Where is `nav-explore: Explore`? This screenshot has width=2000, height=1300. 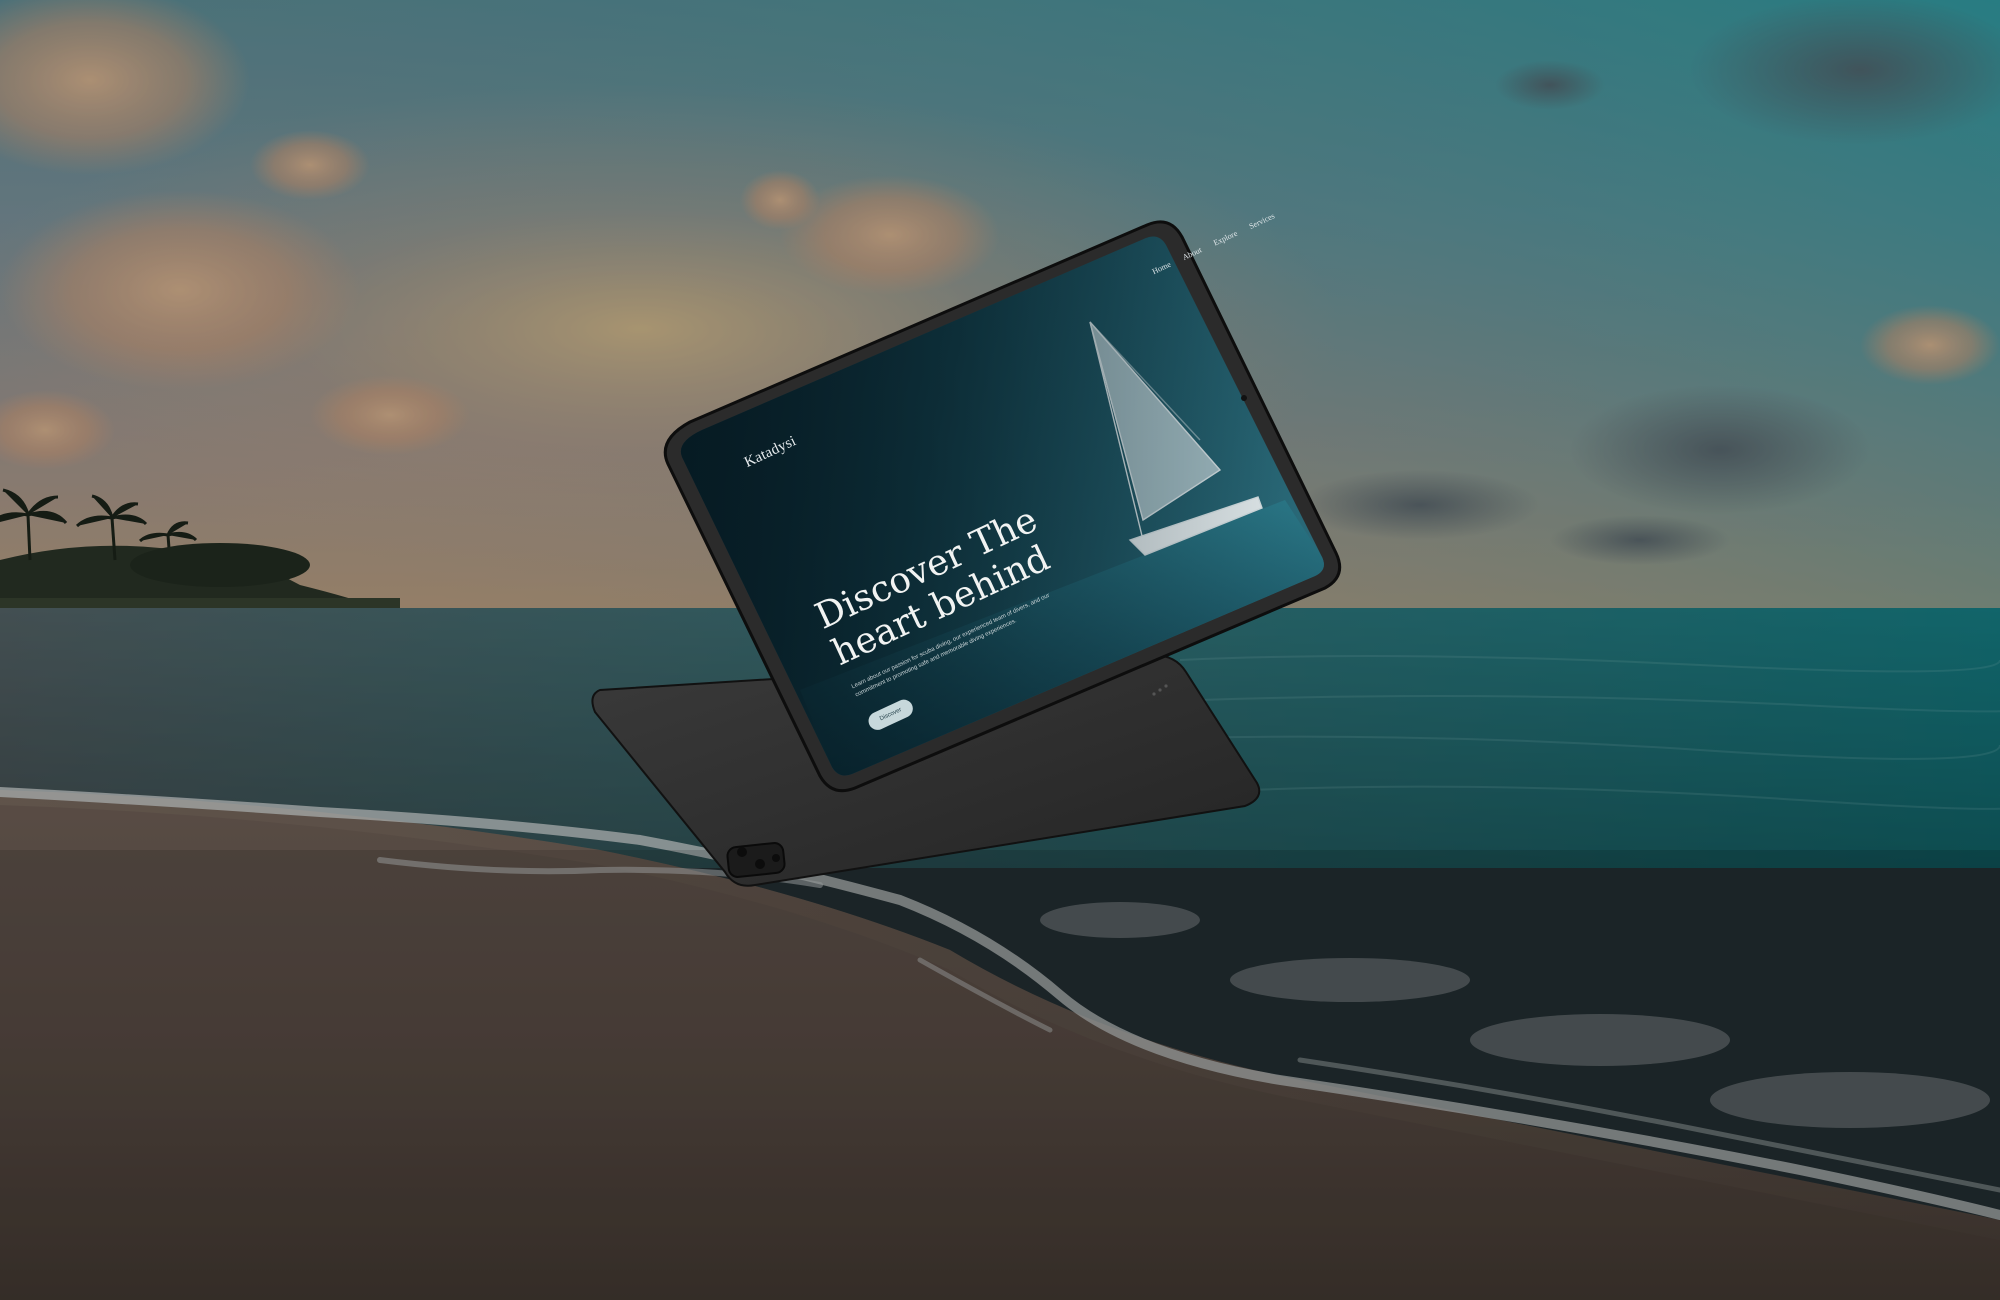 nav-explore: Explore is located at coordinates (1225, 238).